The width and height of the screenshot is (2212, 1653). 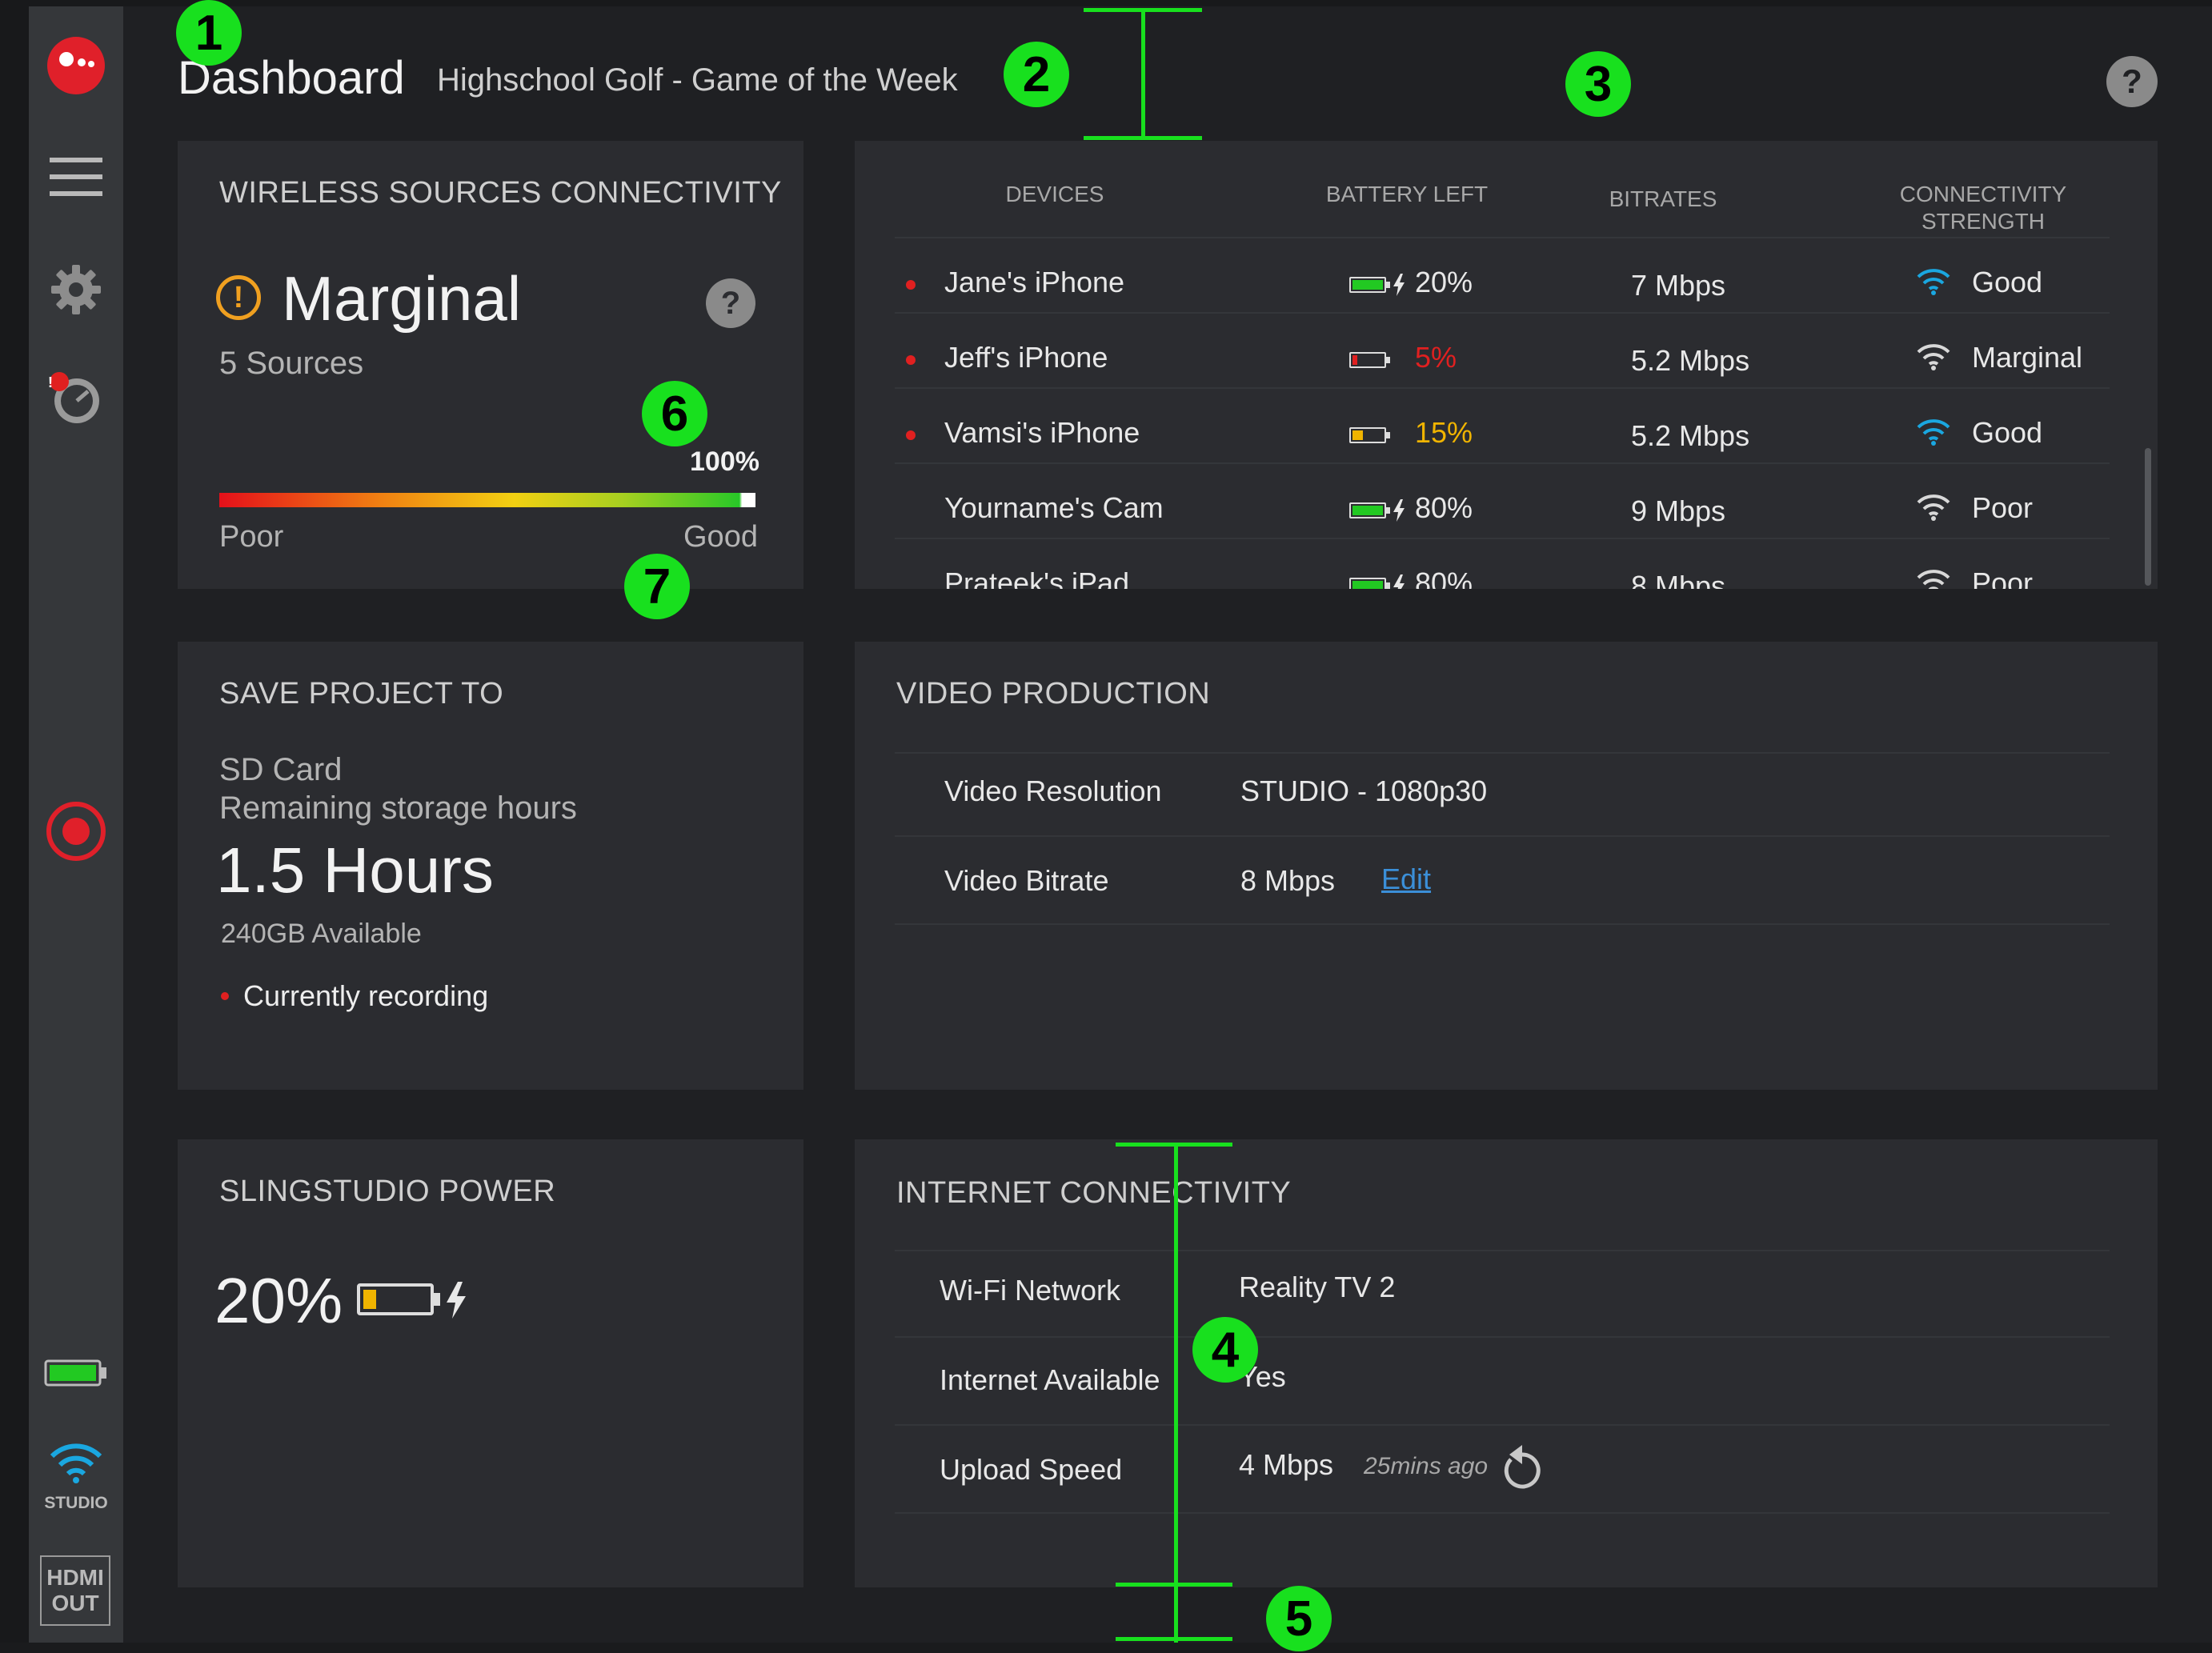 What do you see at coordinates (1495, 357) in the screenshot?
I see `device-row: Jeff's iPhone 5% 5.2 Mbps Marginal` at bounding box center [1495, 357].